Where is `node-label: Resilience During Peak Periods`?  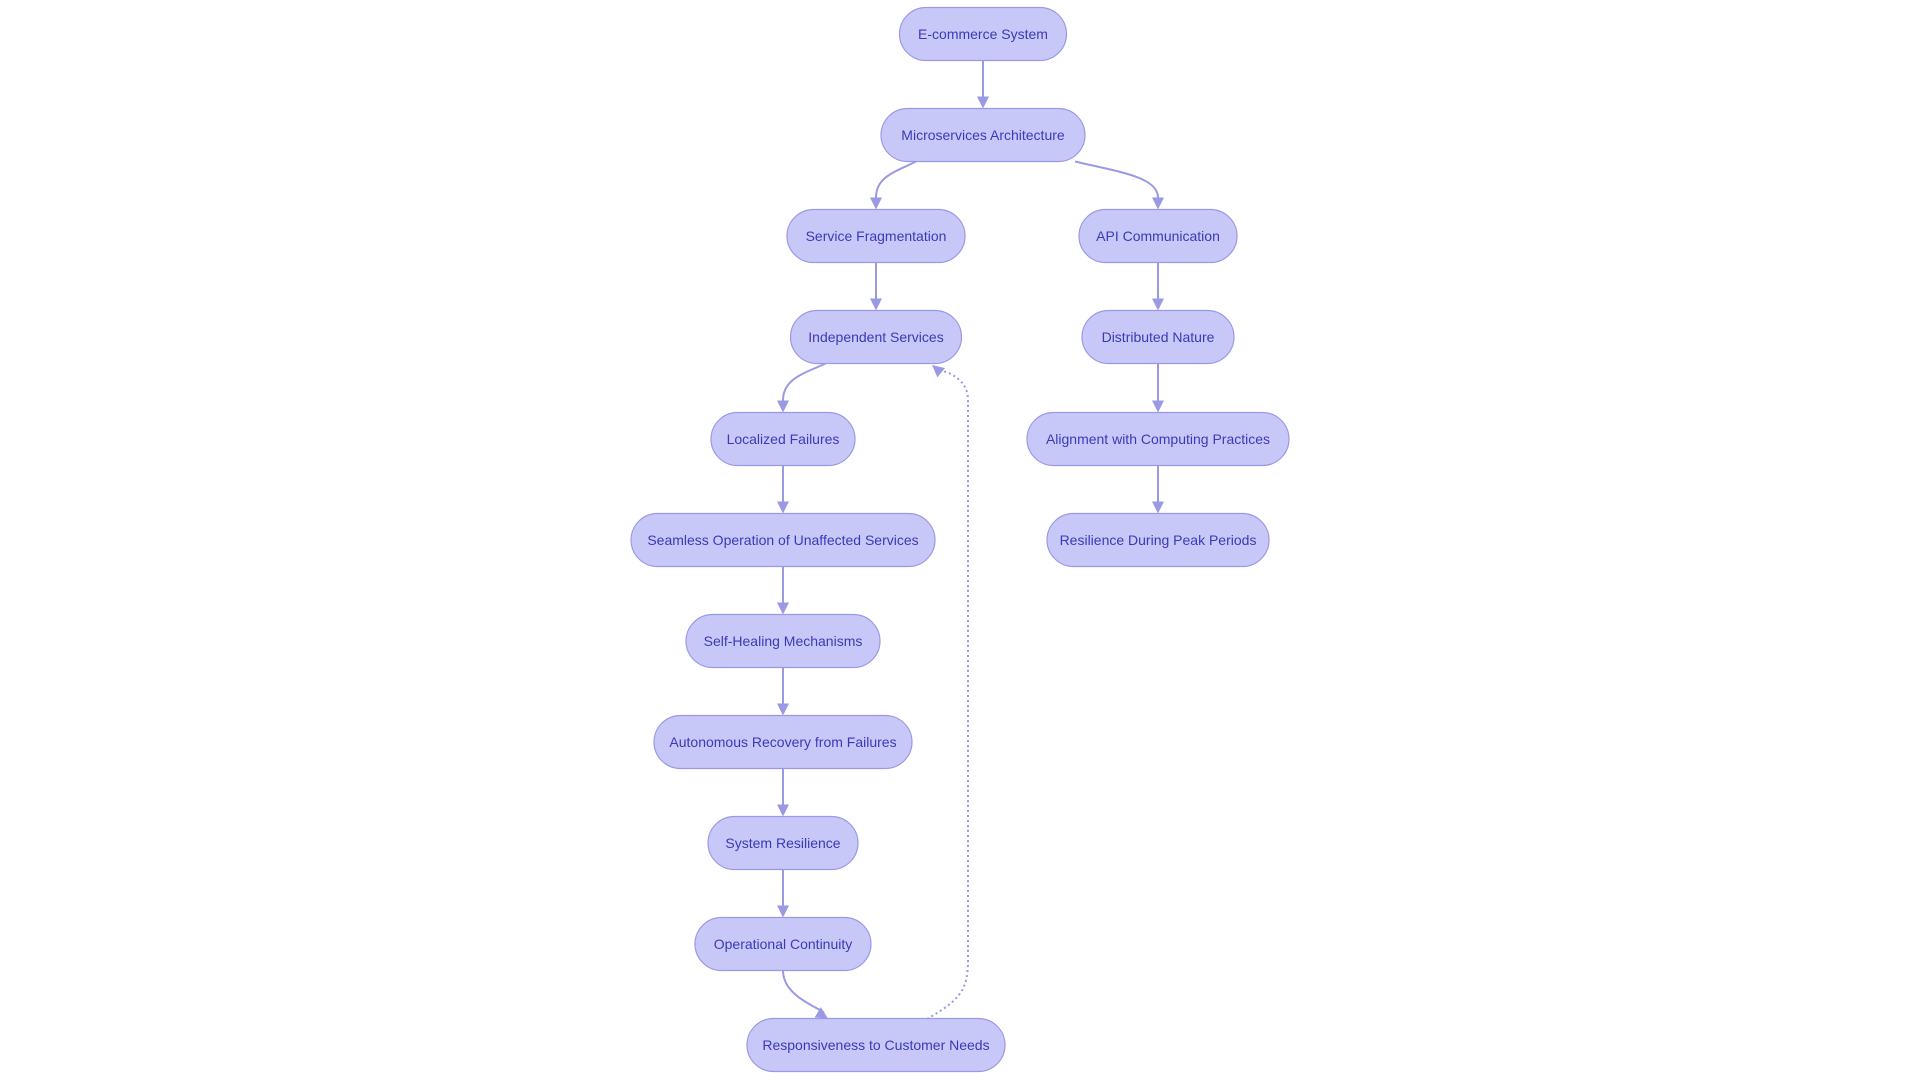
node-label: Resilience During Peak Periods is located at coordinates (1158, 540).